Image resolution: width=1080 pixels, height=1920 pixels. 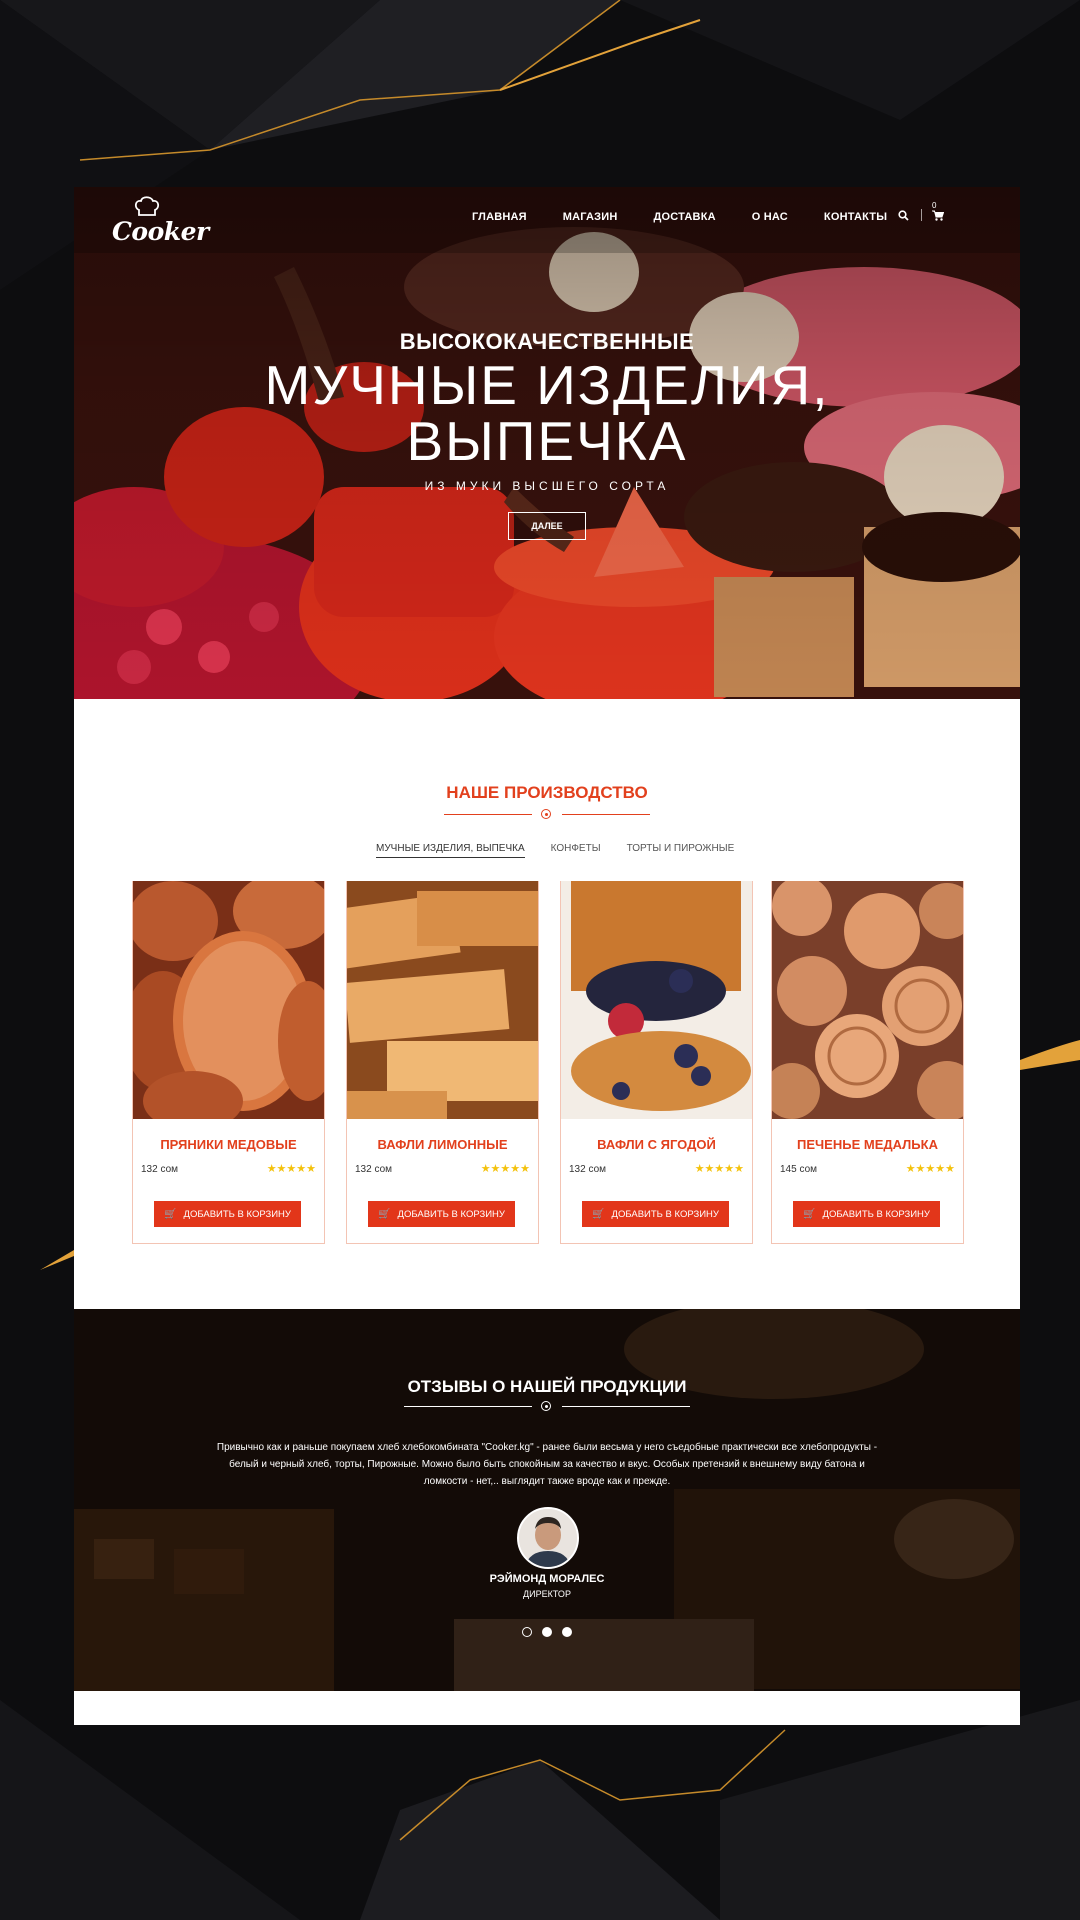 I want to click on production-title: НАШЕ ПРОИЗВОДСТВО, so click(x=547, y=792).